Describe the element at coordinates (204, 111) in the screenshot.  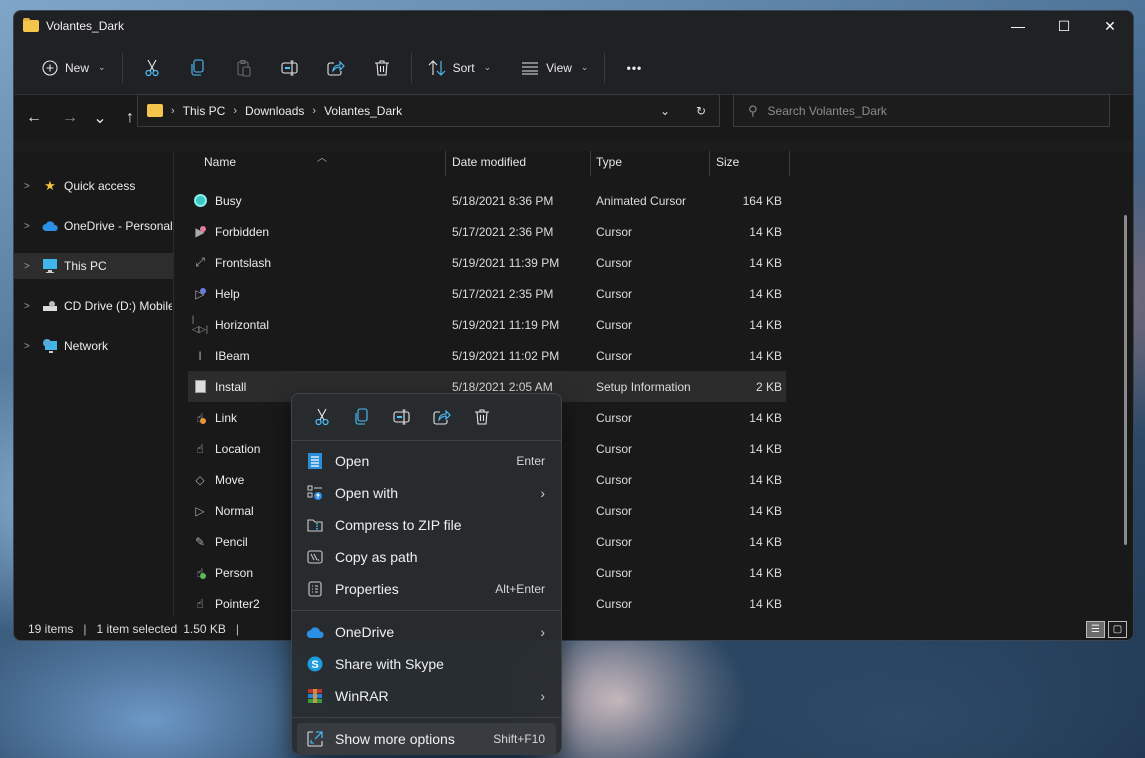
I see `breadcrumb-this-pc: This PC` at that location.